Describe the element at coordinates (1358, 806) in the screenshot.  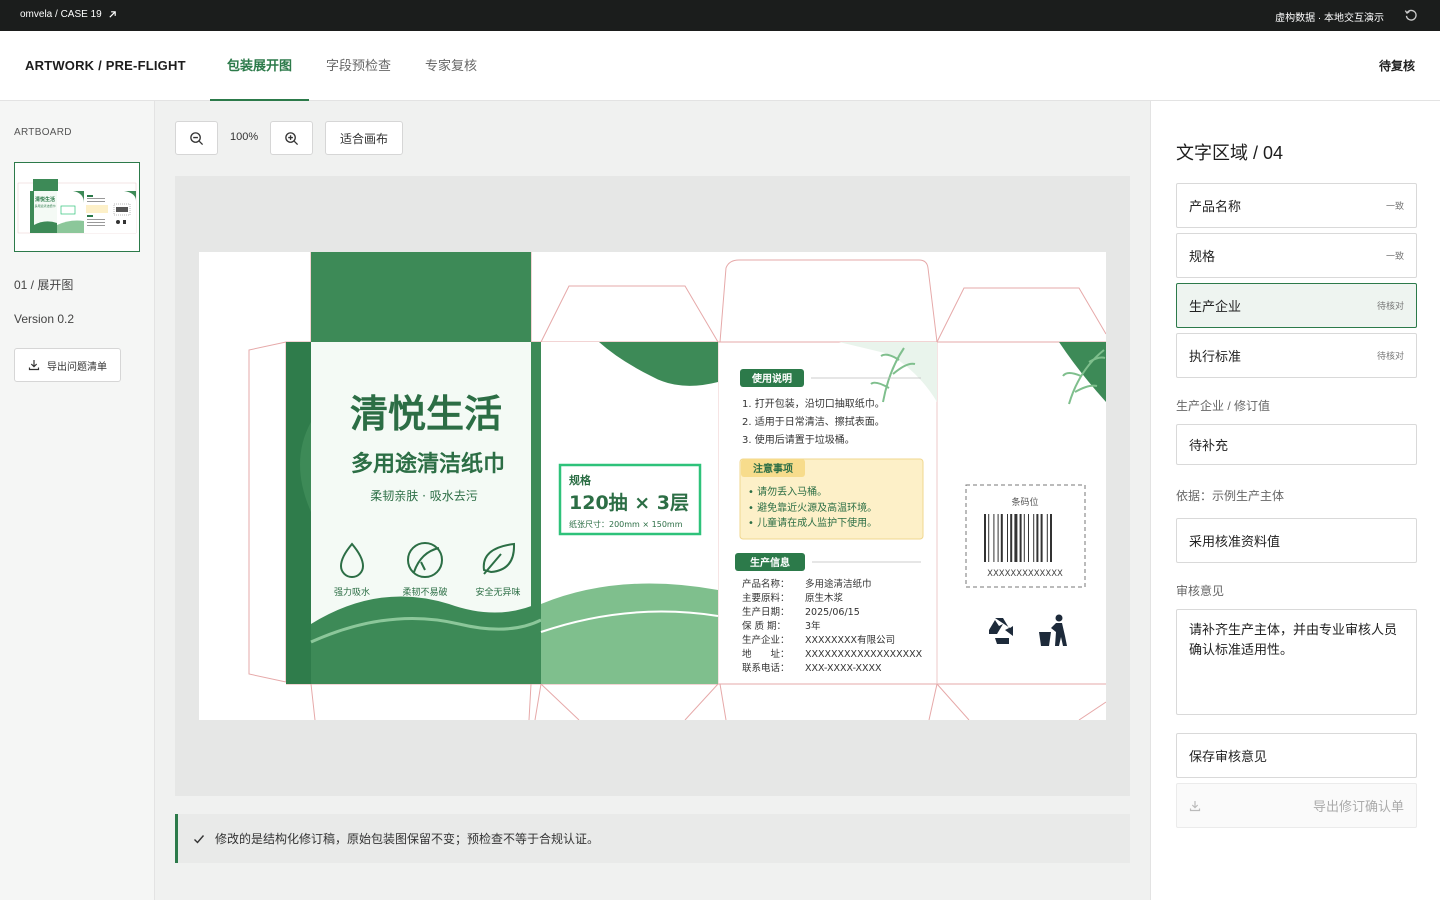
I see `export-revision-label: 导出修订确认单` at that location.